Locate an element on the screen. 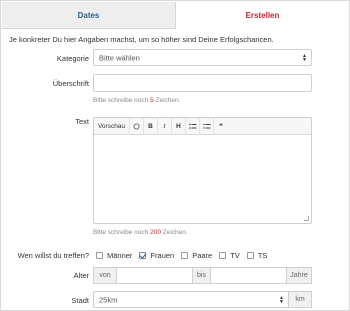  category-select: Bitte wählen ▲ ▼ is located at coordinates (202, 57).